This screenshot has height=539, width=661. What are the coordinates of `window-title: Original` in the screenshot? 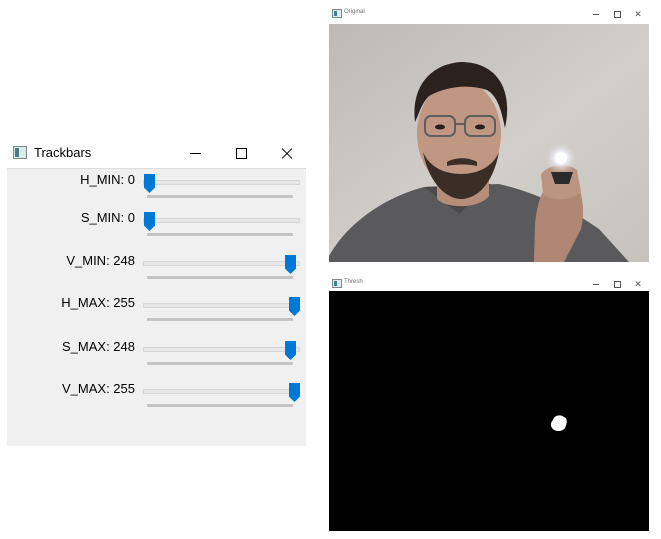 It's located at (354, 12).